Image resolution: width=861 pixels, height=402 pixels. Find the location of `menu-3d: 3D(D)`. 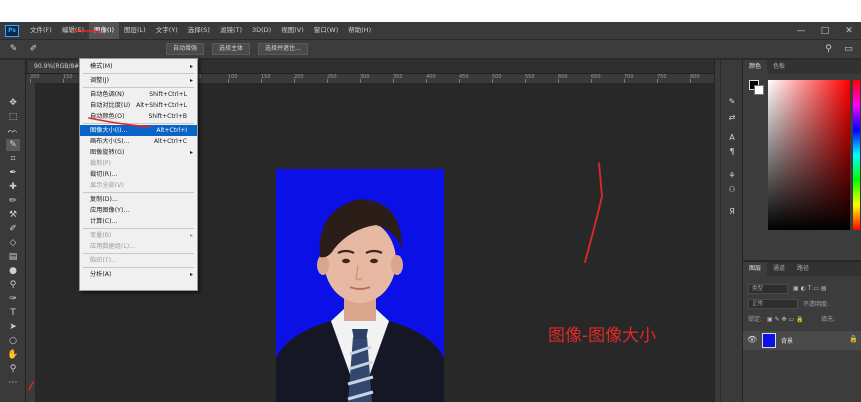

menu-3d: 3D(D) is located at coordinates (261, 30).